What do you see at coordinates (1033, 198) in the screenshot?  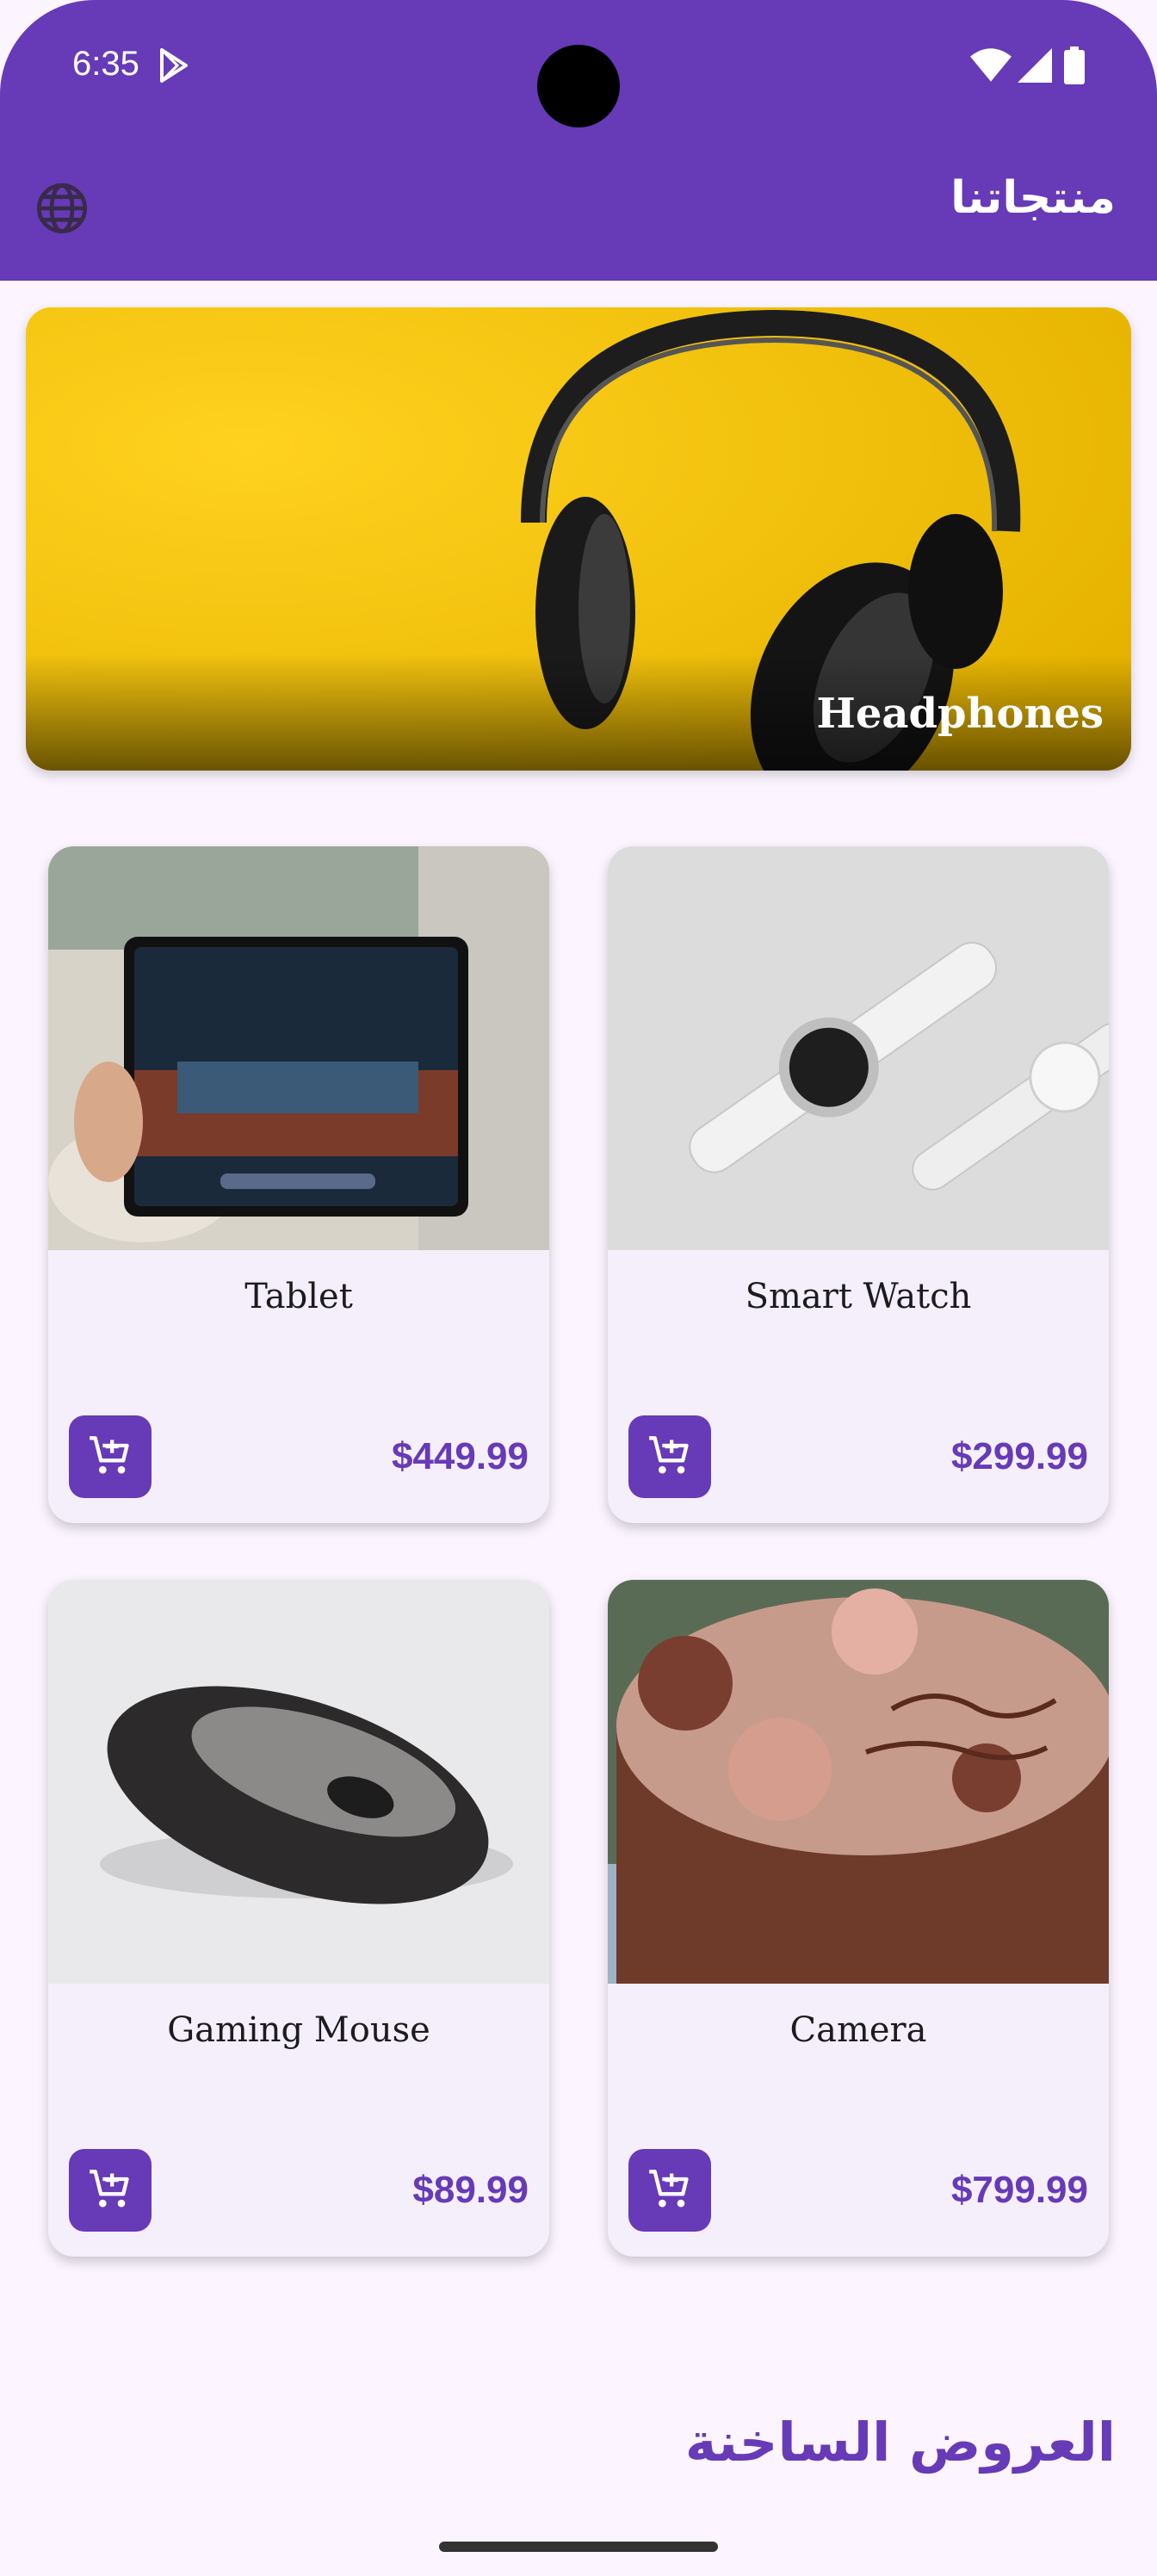 I see `page-title: منتجاتنا` at bounding box center [1033, 198].